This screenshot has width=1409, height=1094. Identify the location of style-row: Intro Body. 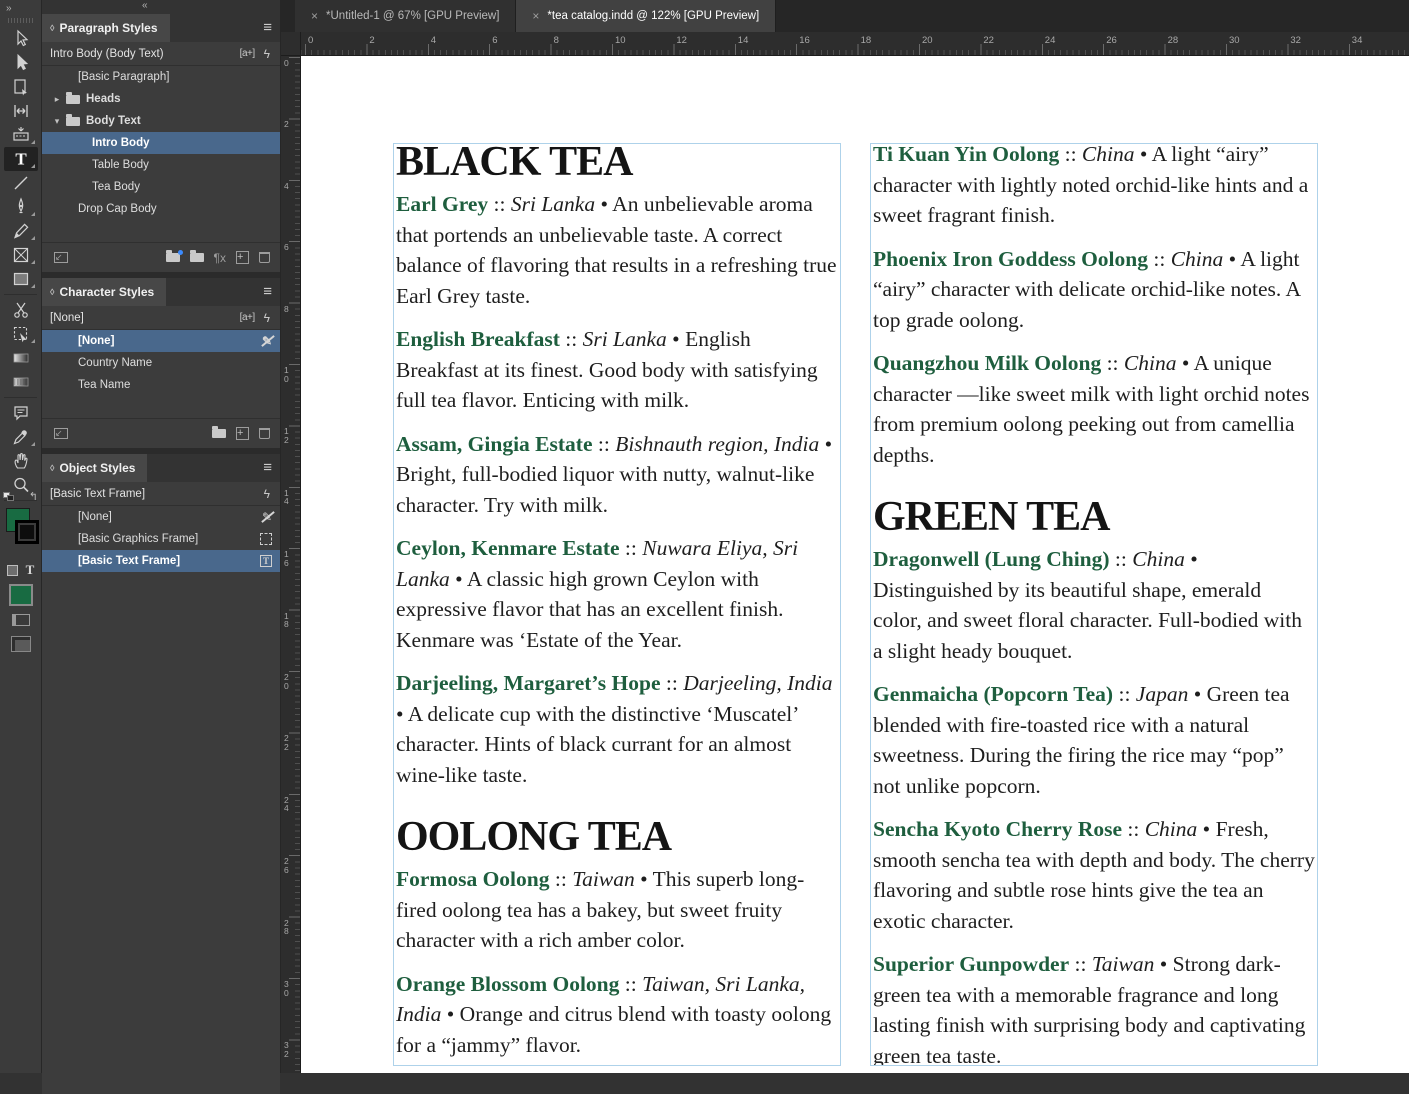
(161, 143).